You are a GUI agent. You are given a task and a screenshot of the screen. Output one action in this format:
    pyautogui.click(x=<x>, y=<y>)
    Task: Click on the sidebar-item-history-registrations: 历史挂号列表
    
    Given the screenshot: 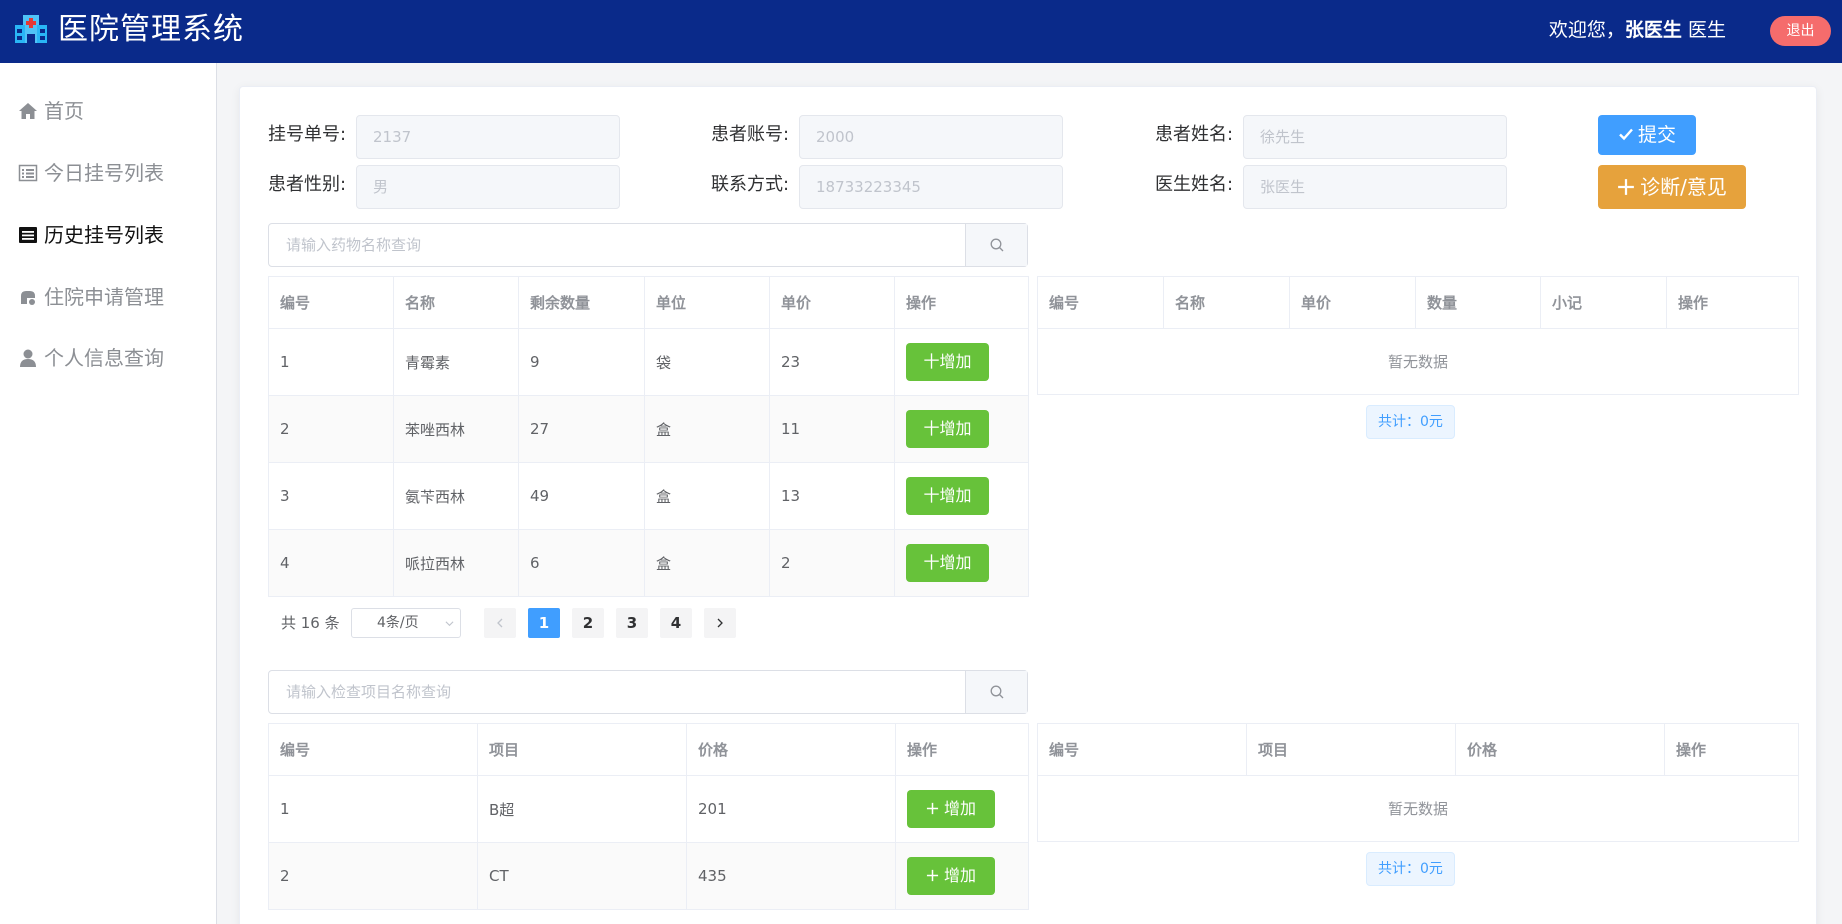 What is the action you would take?
    pyautogui.click(x=91, y=235)
    